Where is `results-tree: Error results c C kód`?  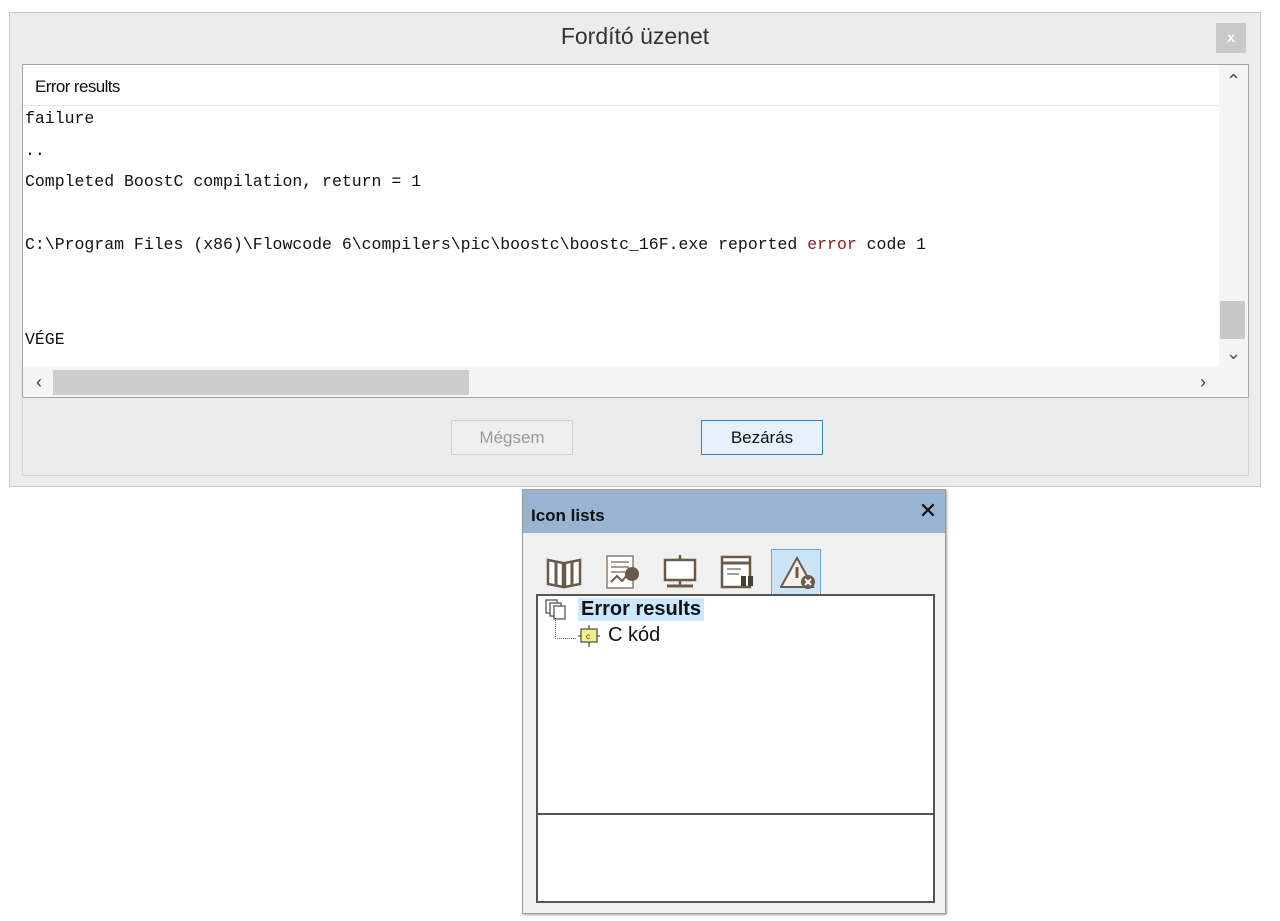 results-tree: Error results c C kód is located at coordinates (735, 704).